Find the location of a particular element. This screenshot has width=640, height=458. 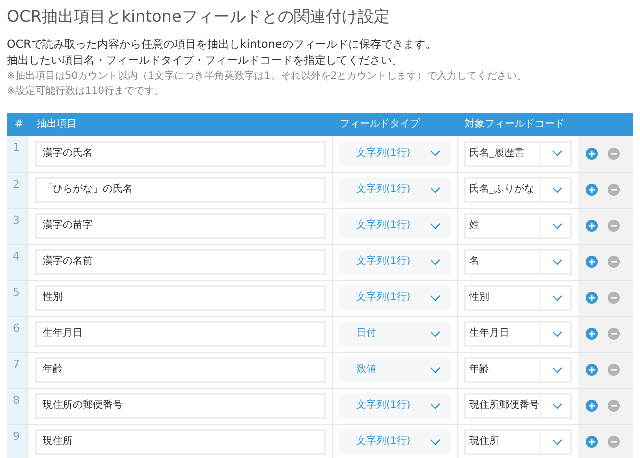

column-header: 対象フィールドコード is located at coordinates (517, 124).